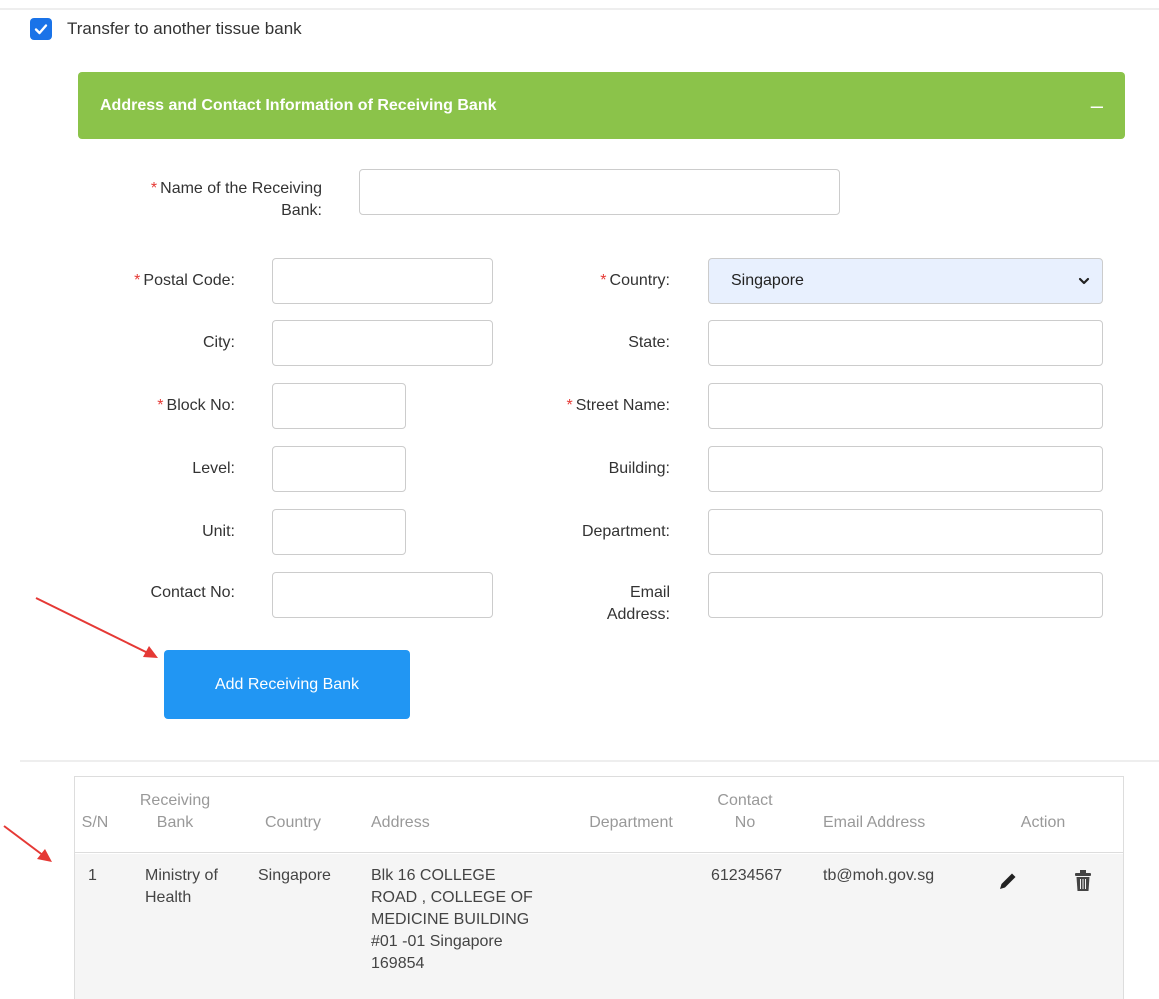 The image size is (1159, 999). What do you see at coordinates (400, 822) in the screenshot?
I see `header-address: Address` at bounding box center [400, 822].